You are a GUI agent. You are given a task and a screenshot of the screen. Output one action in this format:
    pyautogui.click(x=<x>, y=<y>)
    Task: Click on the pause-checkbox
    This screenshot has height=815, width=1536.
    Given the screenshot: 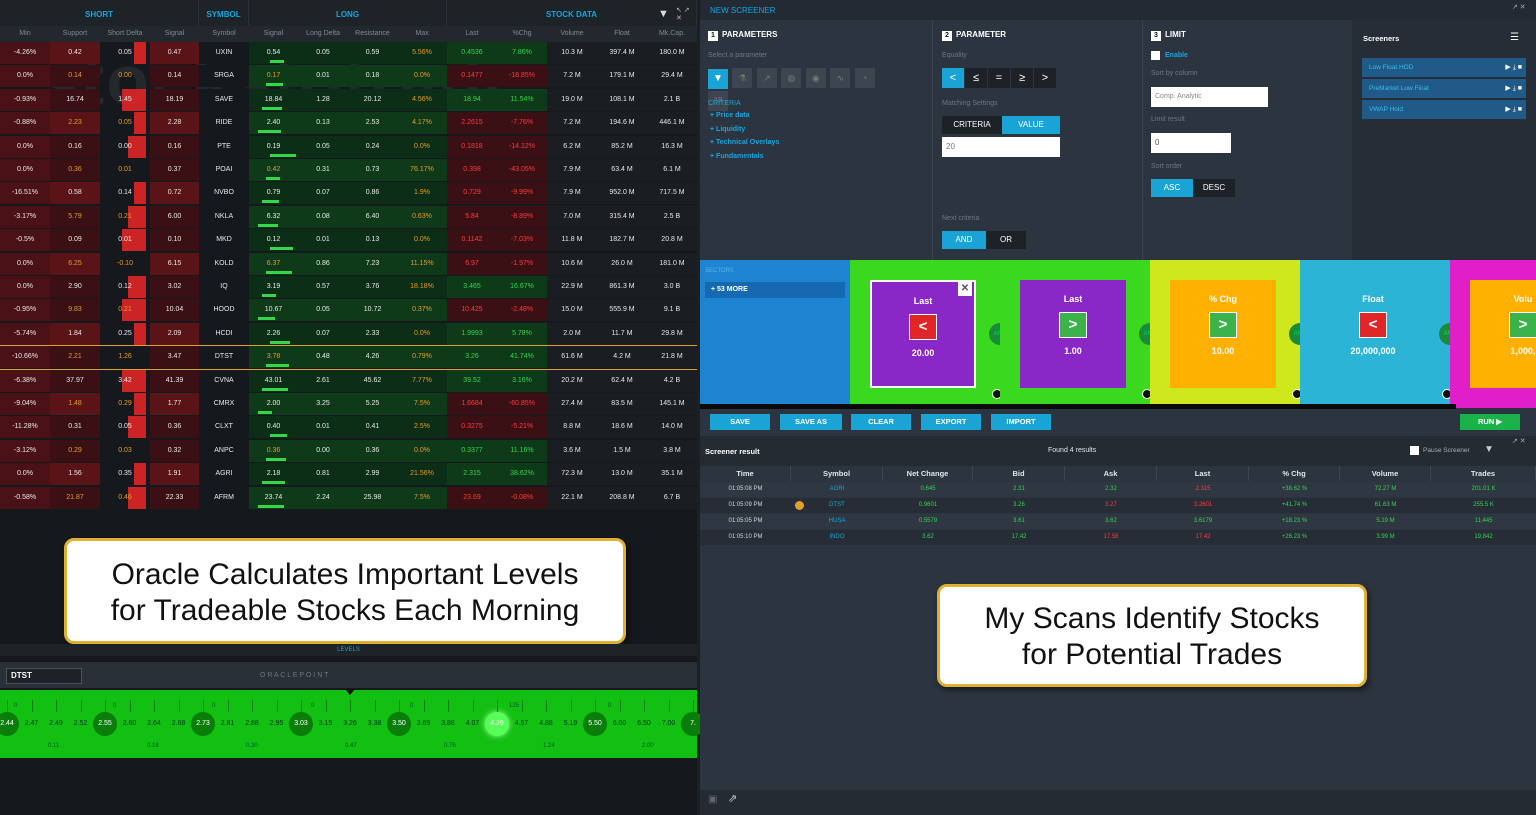 What is the action you would take?
    pyautogui.click(x=1414, y=450)
    